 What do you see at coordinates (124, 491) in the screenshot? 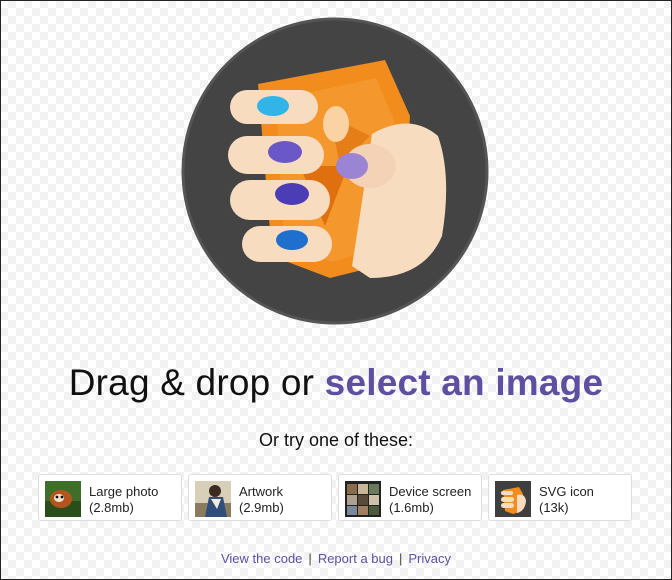
I see `sample-title: Large photo` at bounding box center [124, 491].